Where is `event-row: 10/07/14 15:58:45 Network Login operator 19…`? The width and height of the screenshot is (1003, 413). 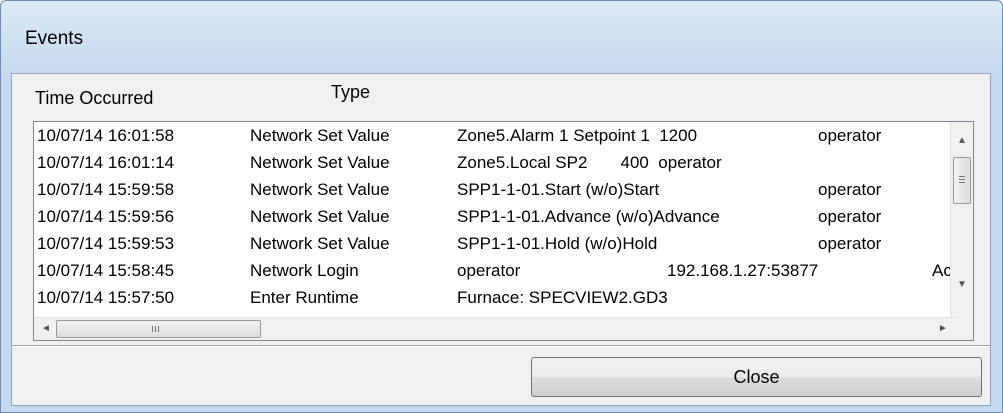 event-row: 10/07/14 15:58:45 Network Login operator 19… is located at coordinates (494, 272).